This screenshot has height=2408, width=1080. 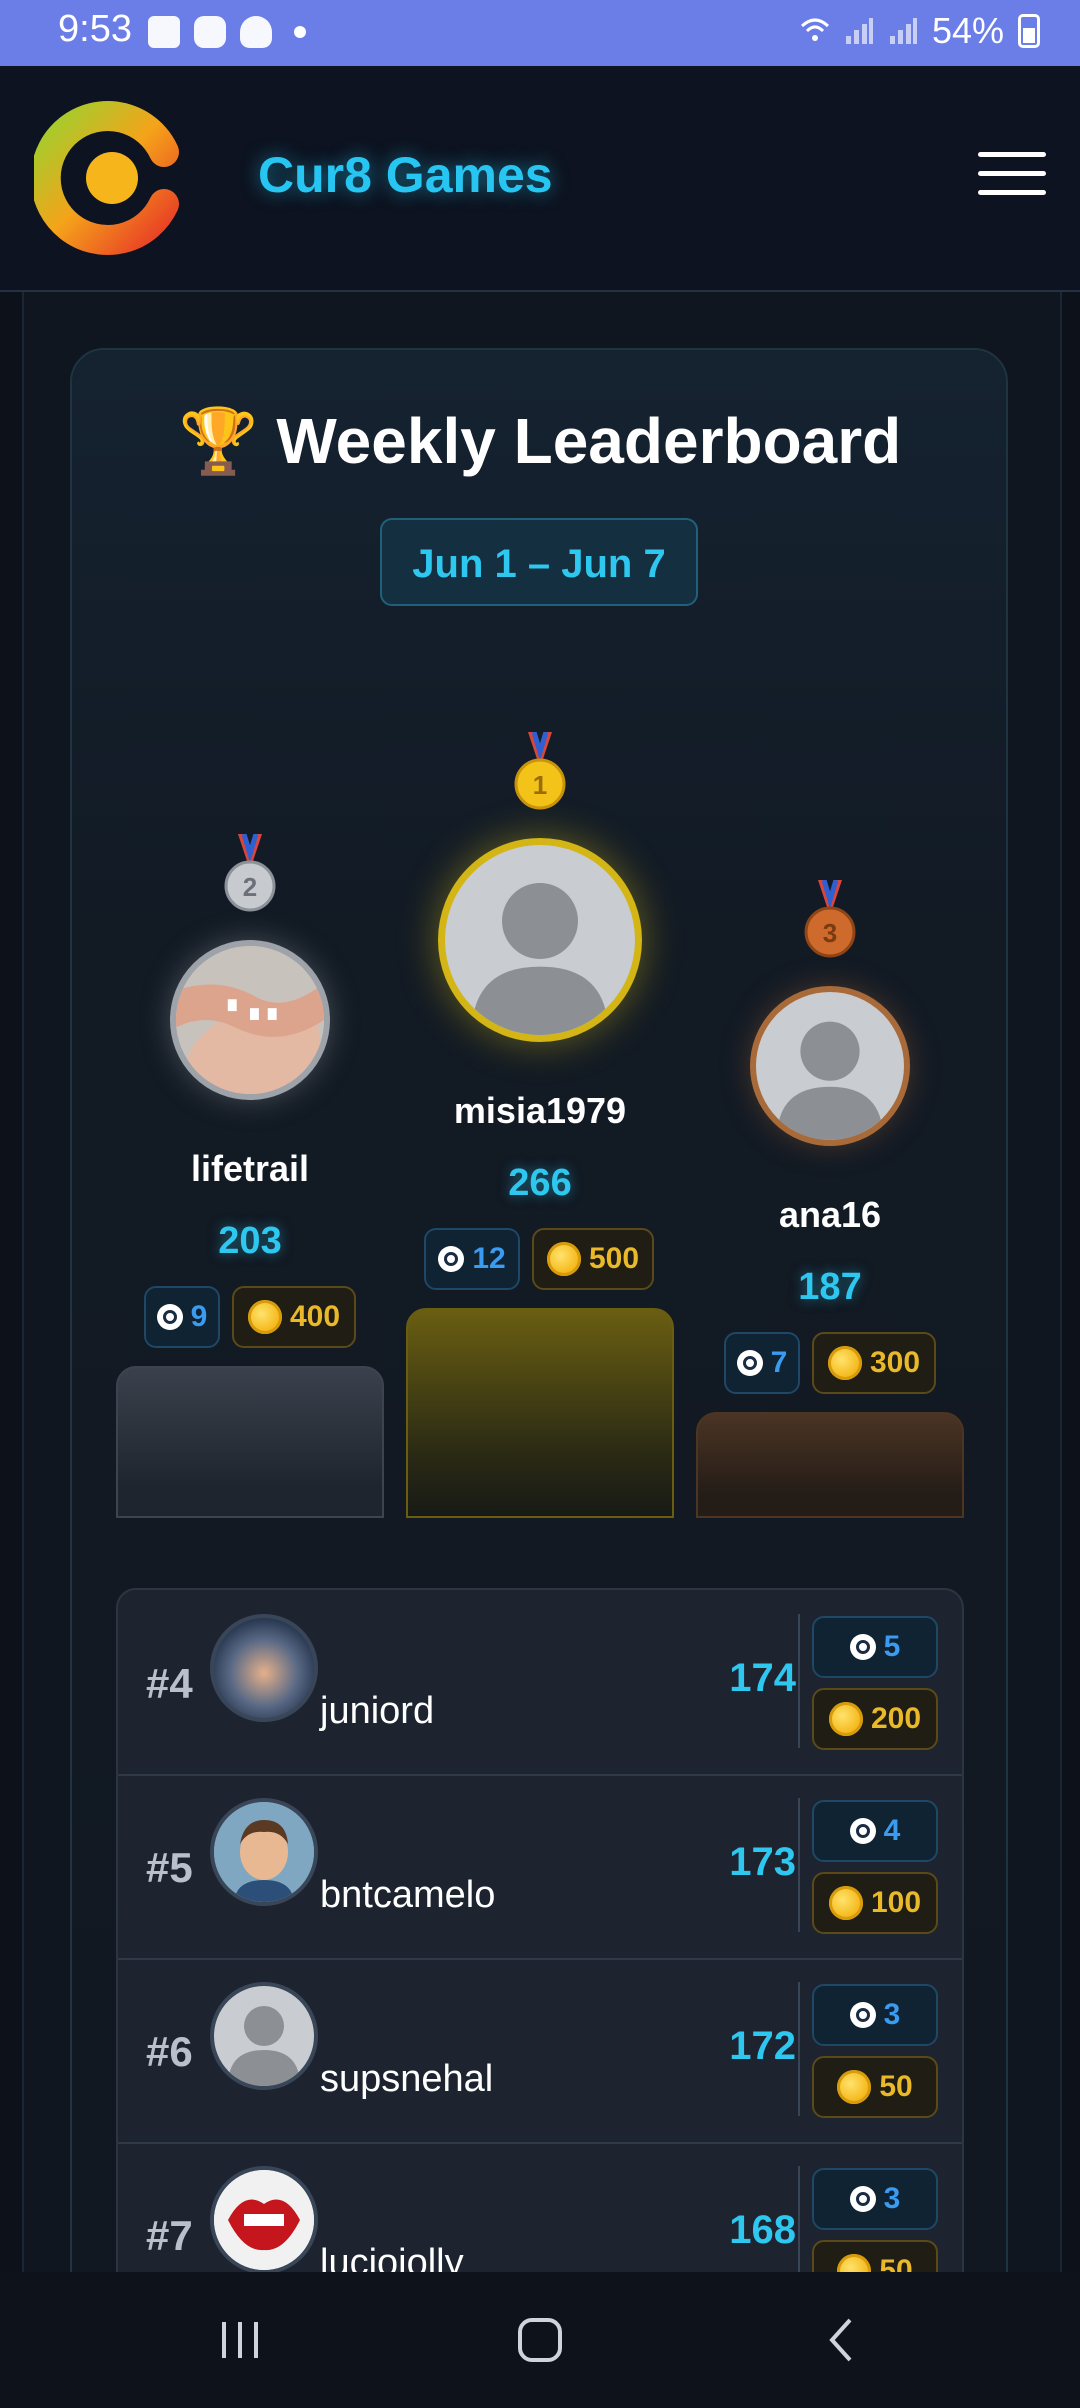 What do you see at coordinates (540, 1683) in the screenshot?
I see `leaderboard-row: #4 juniord 174 5 200` at bounding box center [540, 1683].